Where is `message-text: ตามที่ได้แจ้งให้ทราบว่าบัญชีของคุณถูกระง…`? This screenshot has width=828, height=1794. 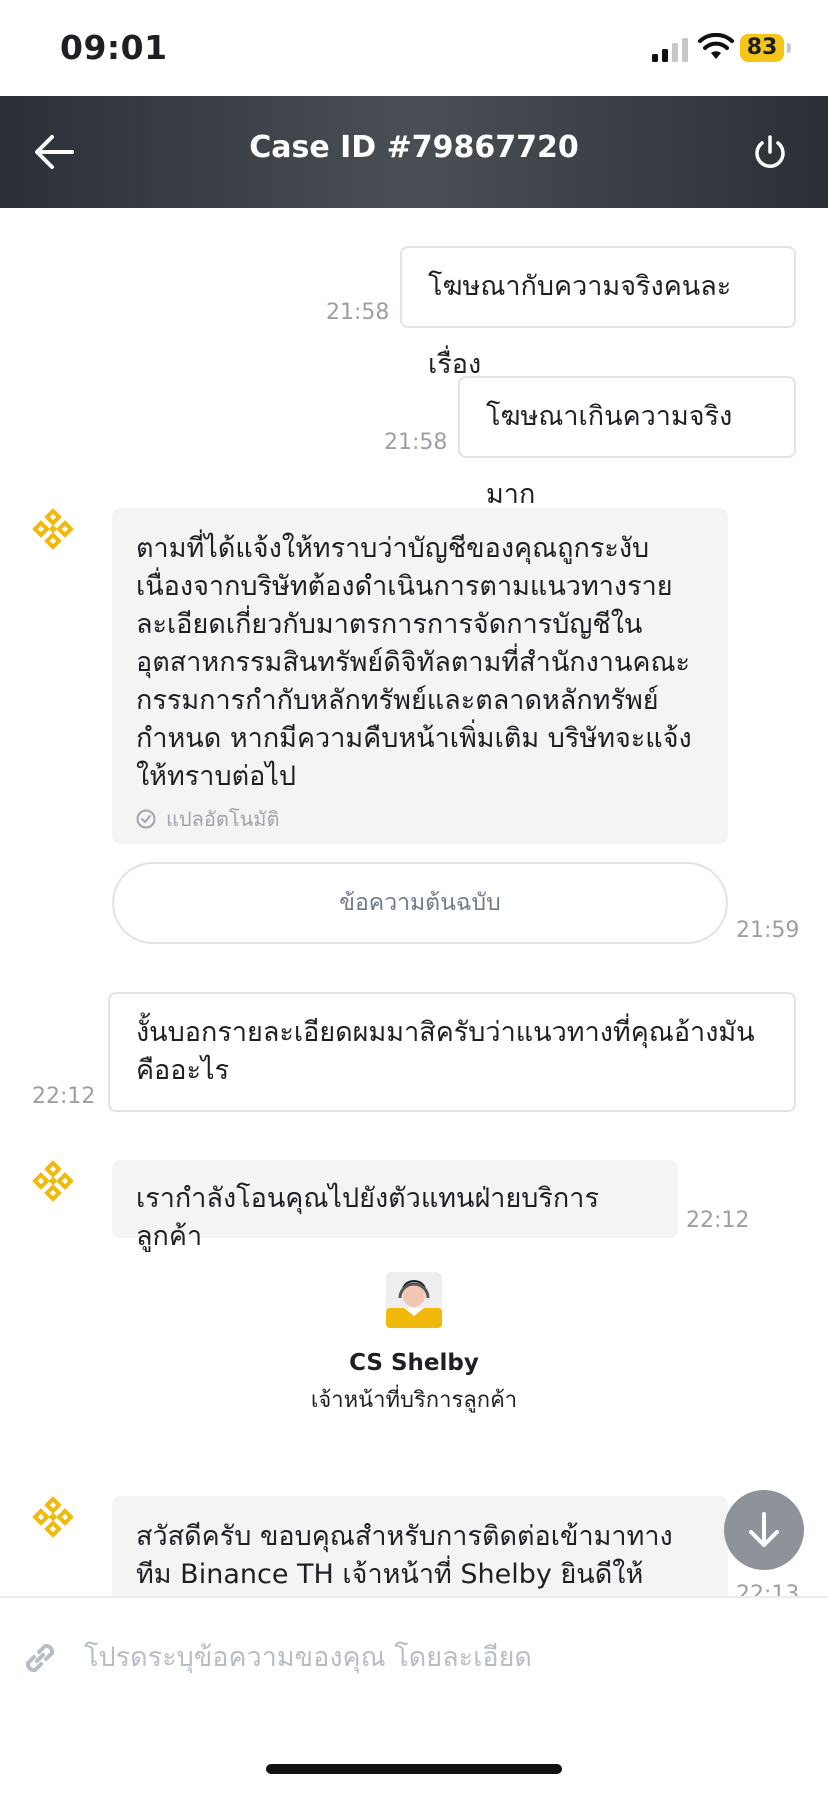
message-text: ตามที่ได้แจ้งให้ทราบว่าบัญชีของคุณถูกระง… is located at coordinates (414, 662).